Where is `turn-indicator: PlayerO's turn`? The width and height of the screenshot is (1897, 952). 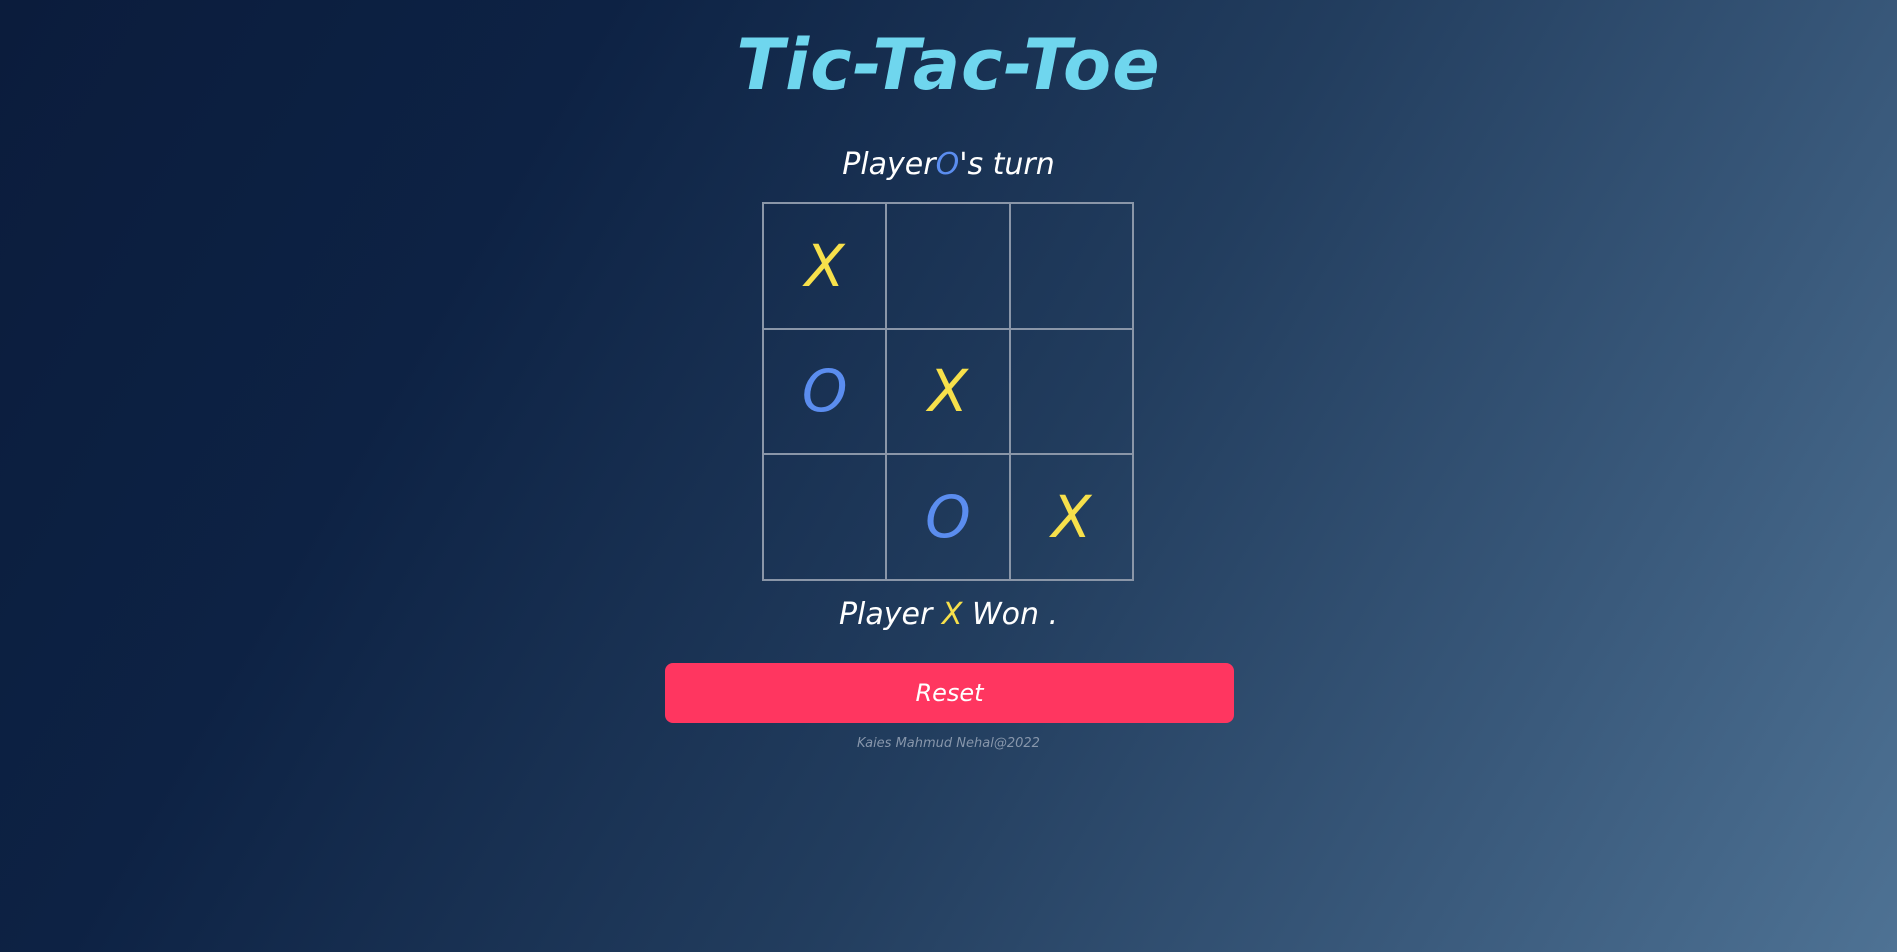
turn-indicator: PlayerO's turn is located at coordinates (948, 165).